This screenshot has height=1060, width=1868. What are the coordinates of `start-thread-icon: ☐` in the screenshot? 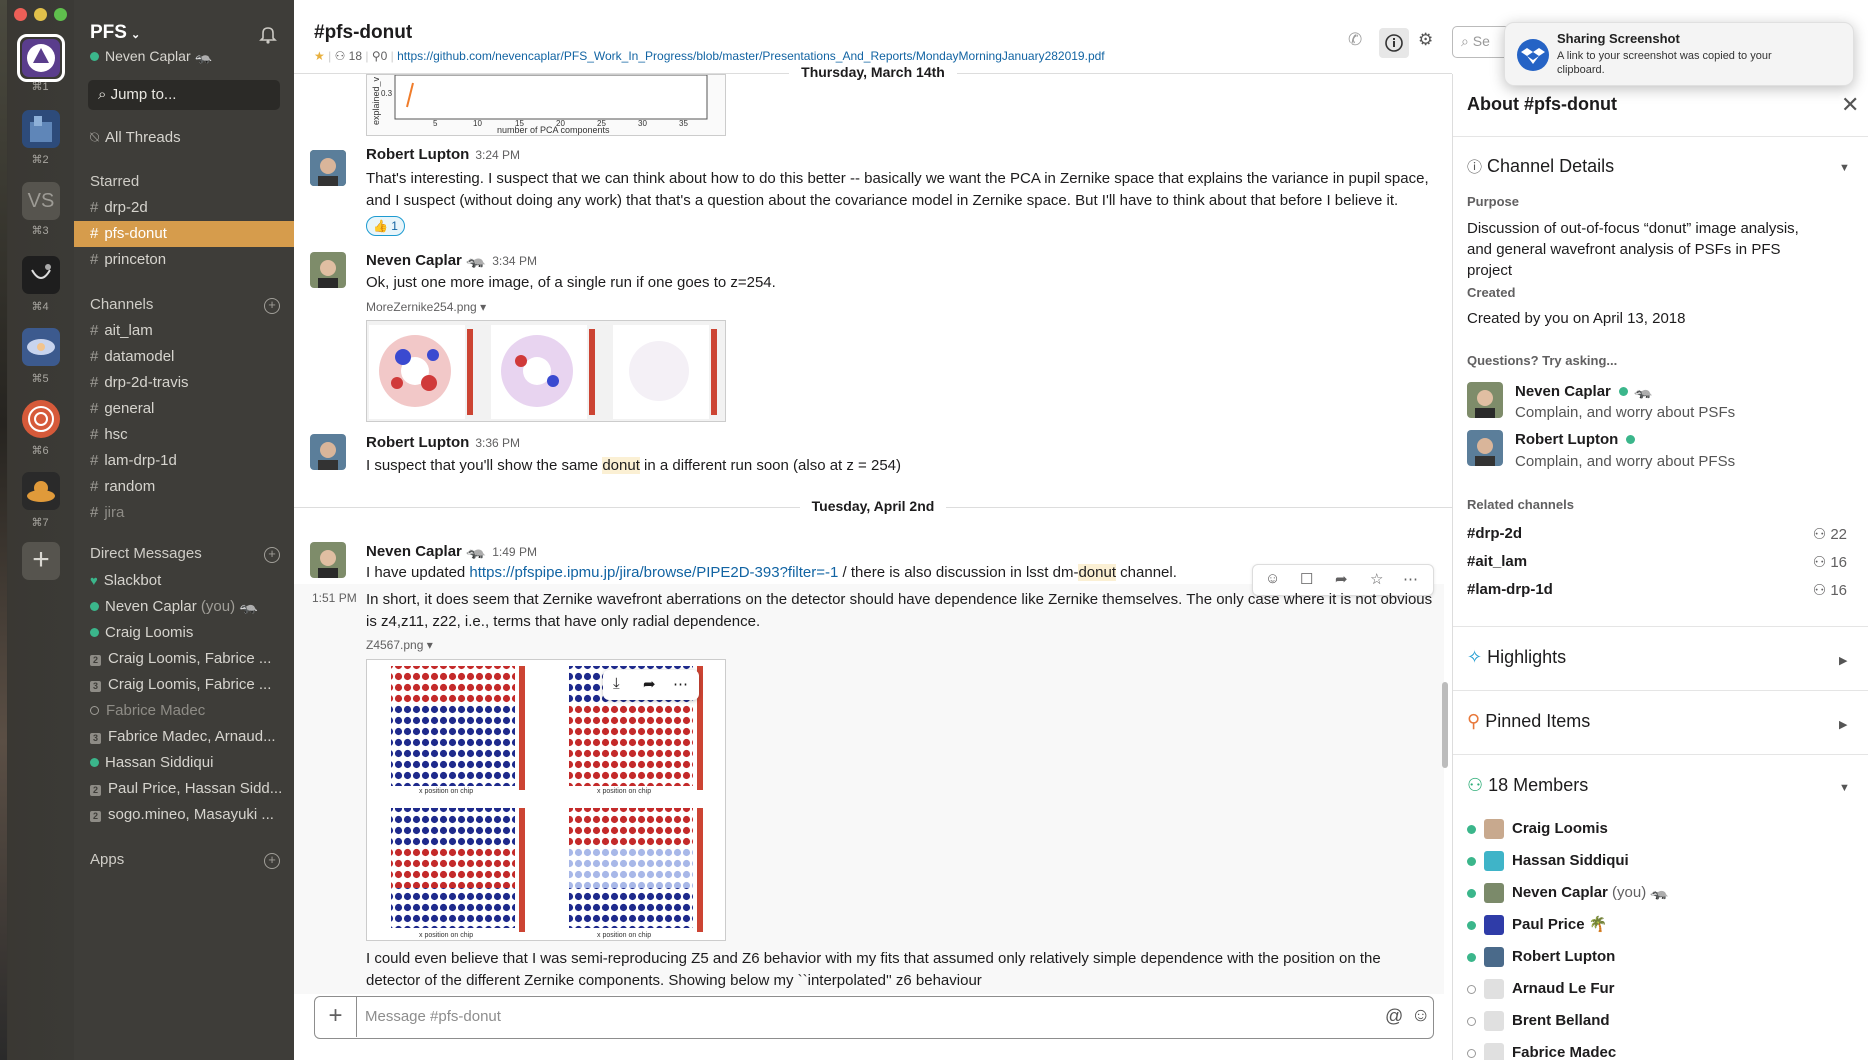 It's located at (1306, 579).